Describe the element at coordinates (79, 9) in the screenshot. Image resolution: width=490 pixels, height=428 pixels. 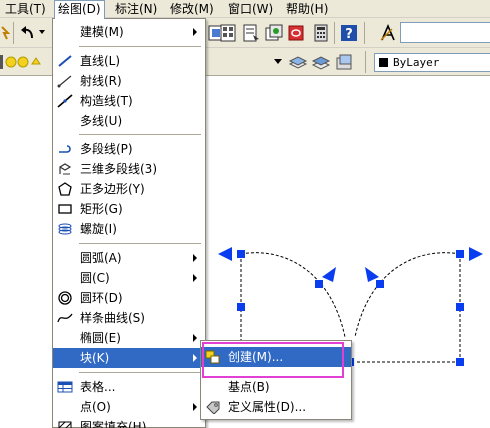
I see `menu-draw: 绘图(D)` at that location.